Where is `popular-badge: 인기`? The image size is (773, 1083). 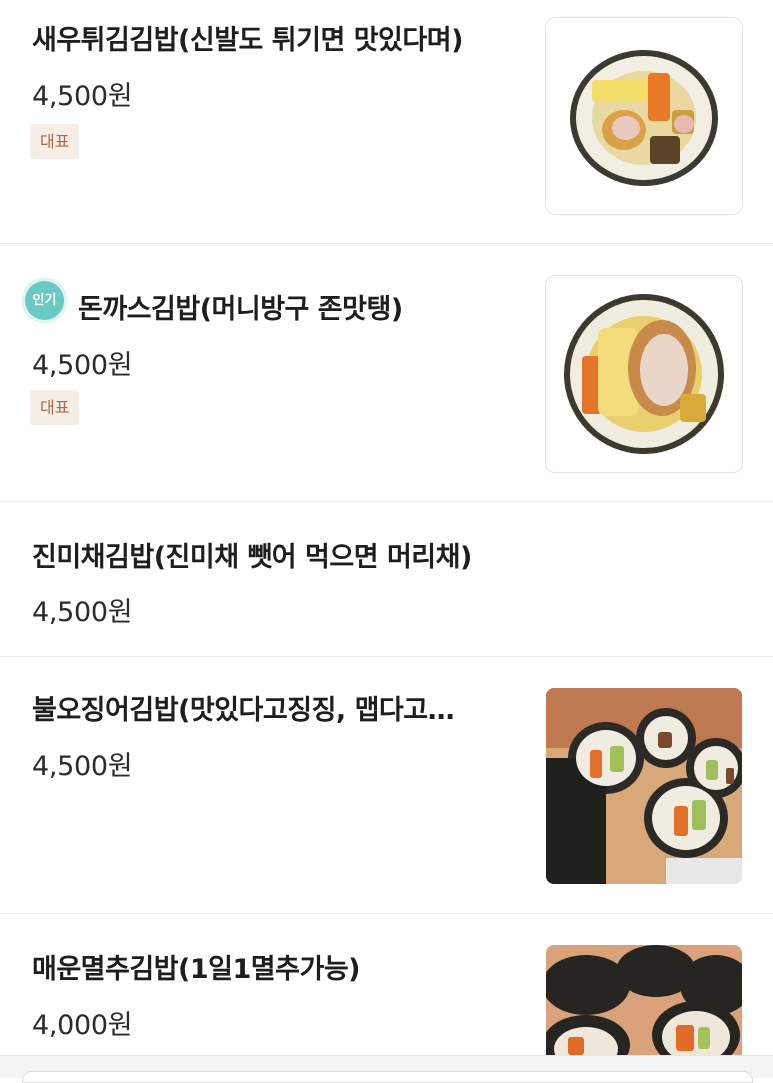 popular-badge: 인기 is located at coordinates (44, 300).